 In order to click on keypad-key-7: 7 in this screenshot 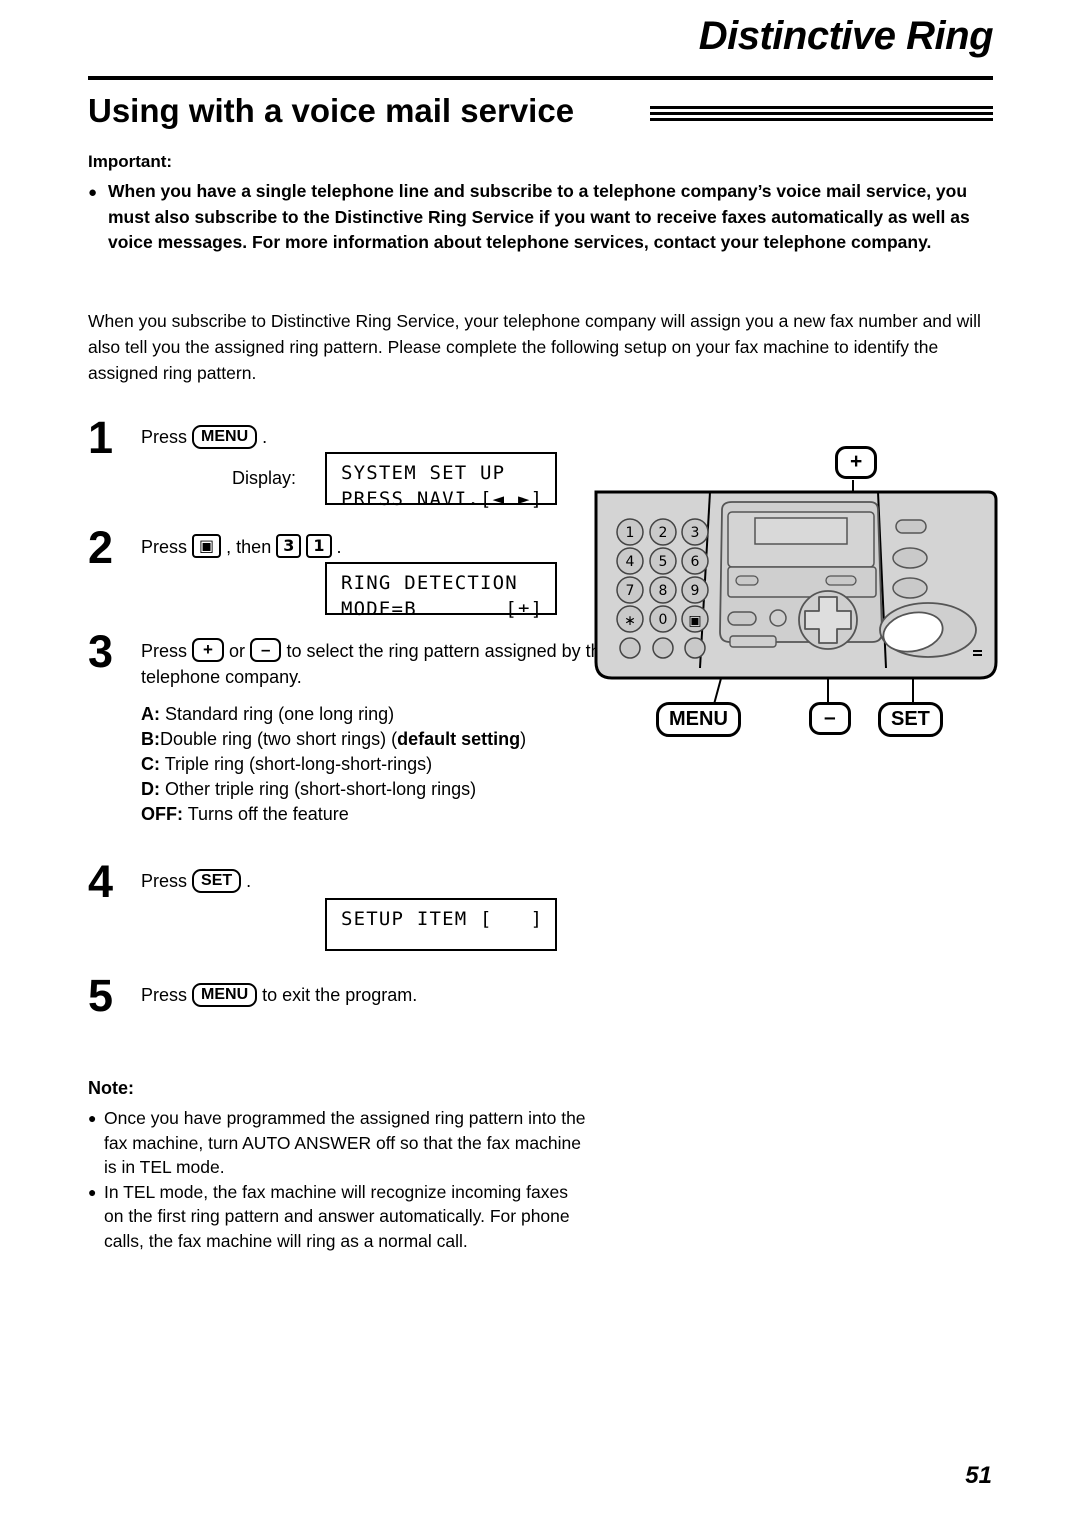, I will do `click(630, 591)`.